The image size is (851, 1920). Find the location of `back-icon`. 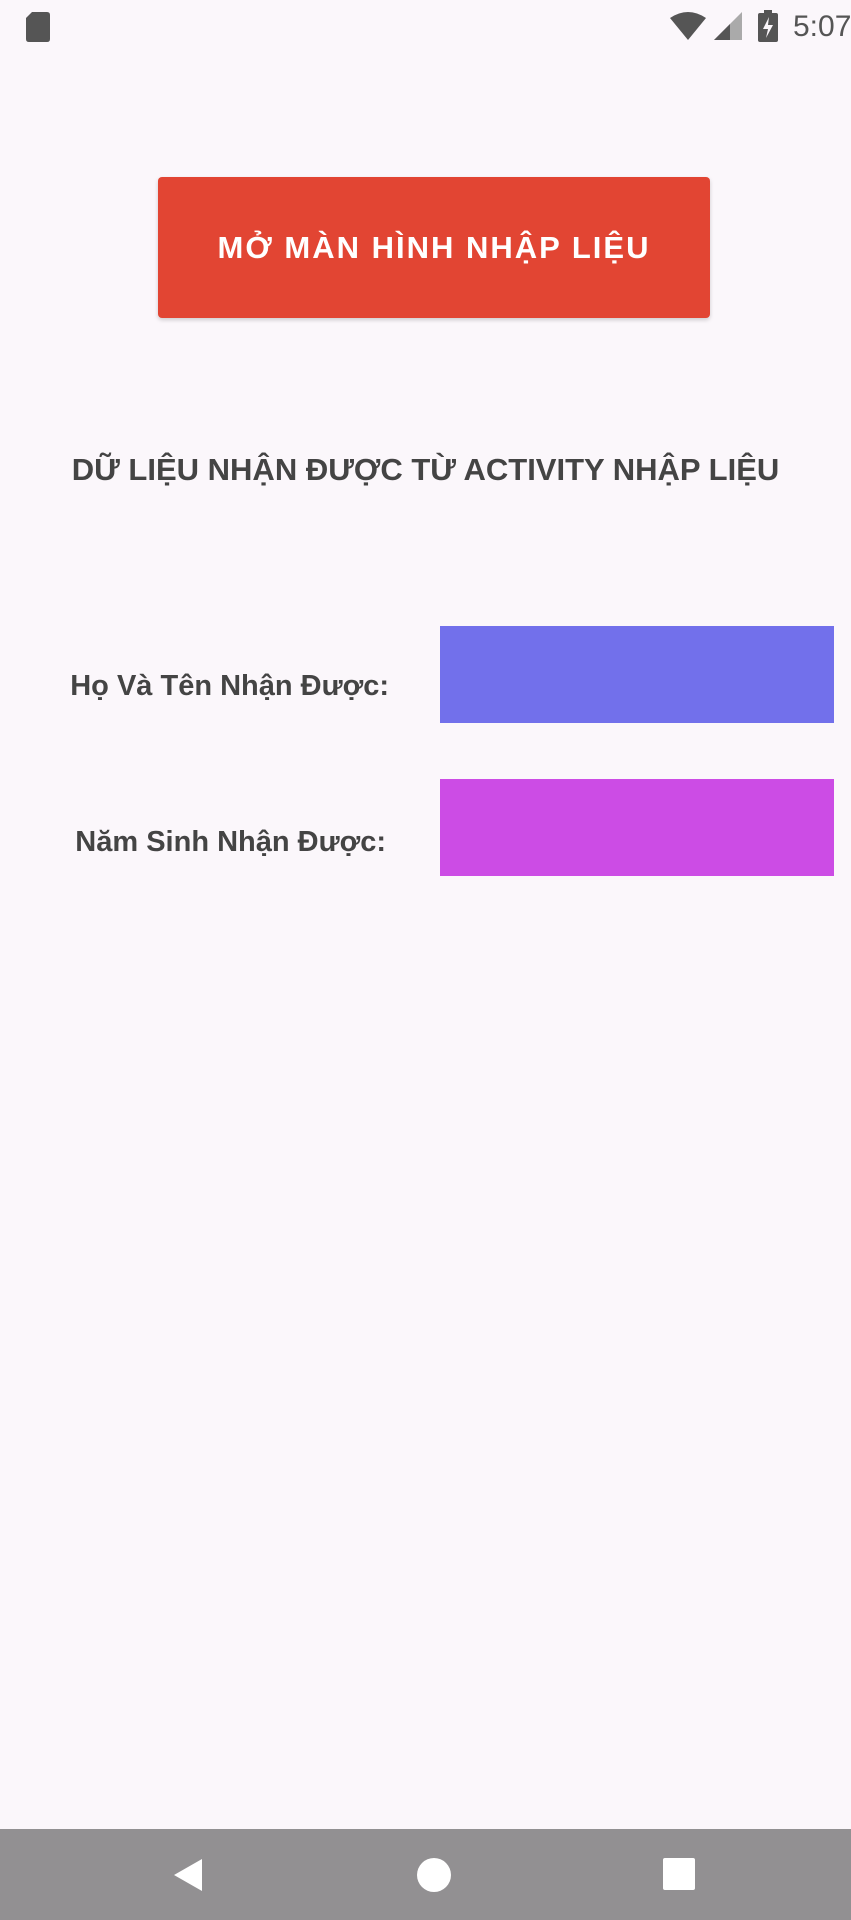

back-icon is located at coordinates (190, 1875).